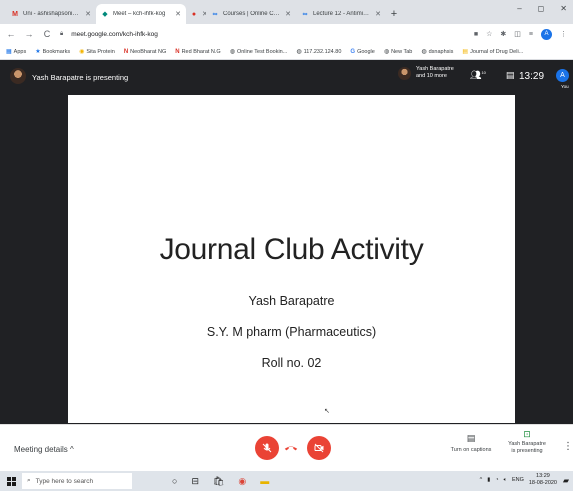  What do you see at coordinates (80, 77) in the screenshot?
I see `presenting-label: Yash Barapatre is presenting` at bounding box center [80, 77].